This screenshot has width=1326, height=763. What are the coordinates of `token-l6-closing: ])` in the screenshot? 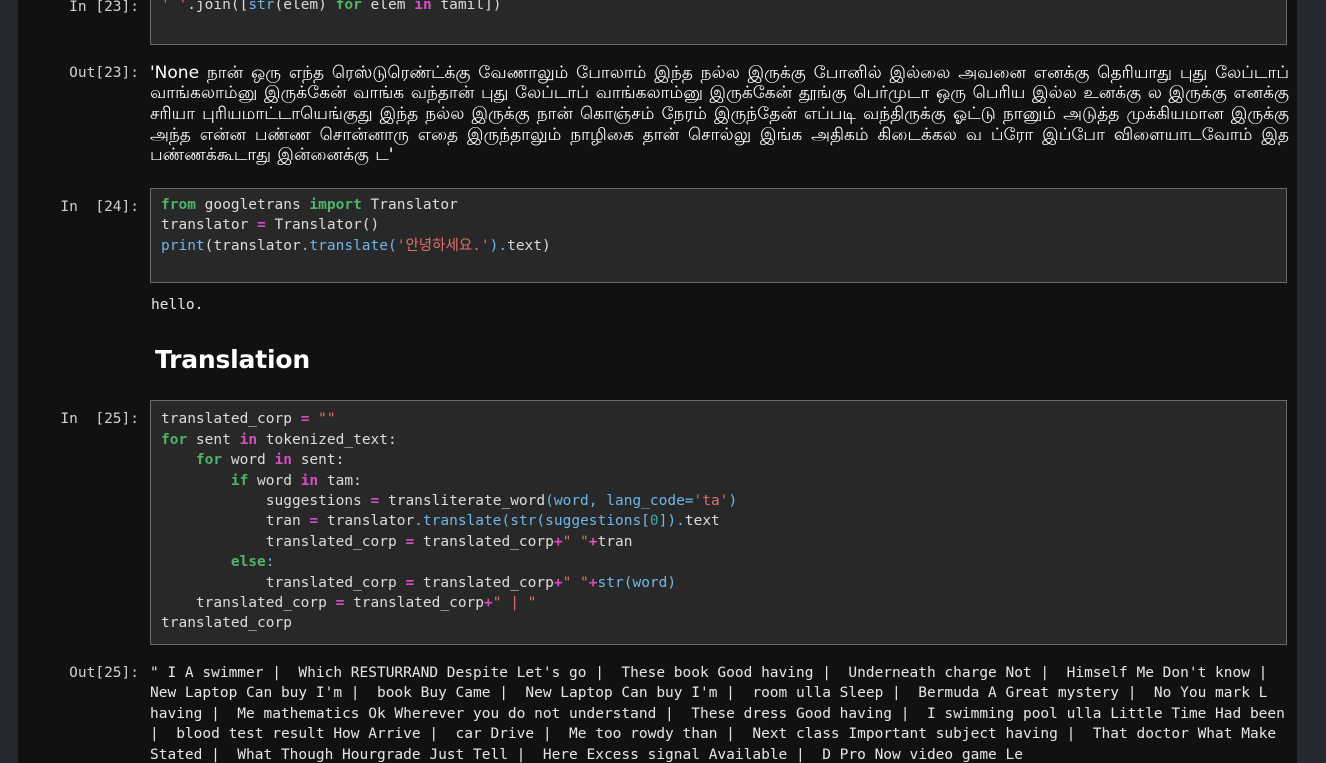 It's located at (667, 521).